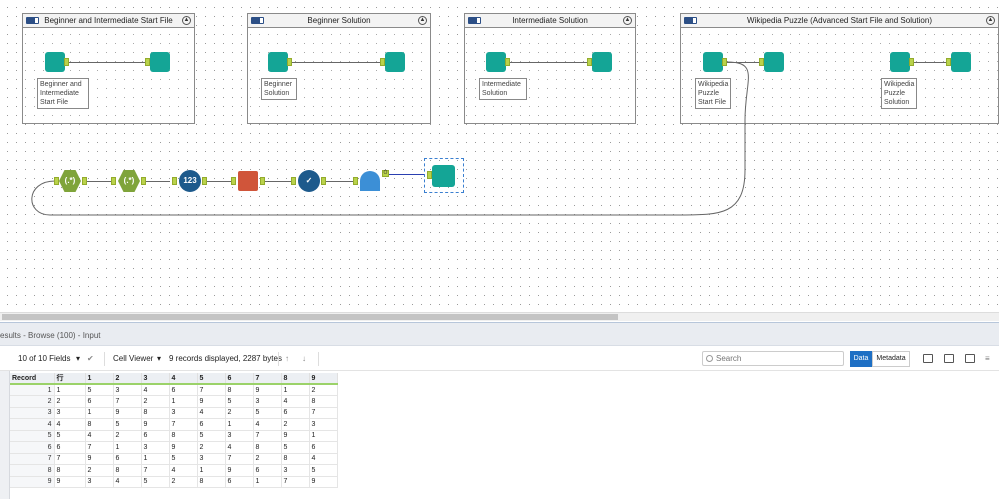 This screenshot has width=999, height=499. I want to click on output-anchor-o: O, so click(385, 173).